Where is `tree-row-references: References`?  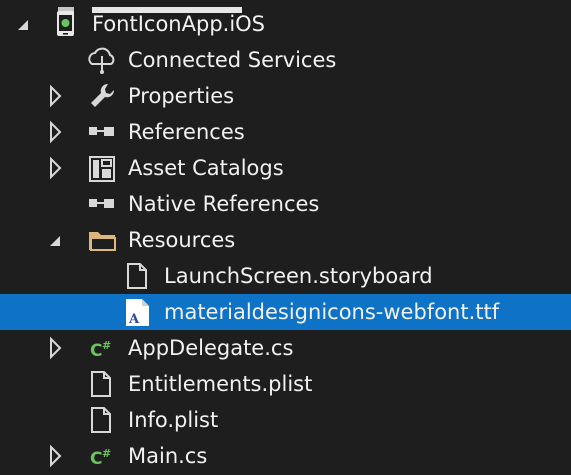
tree-row-references: References is located at coordinates (285, 132).